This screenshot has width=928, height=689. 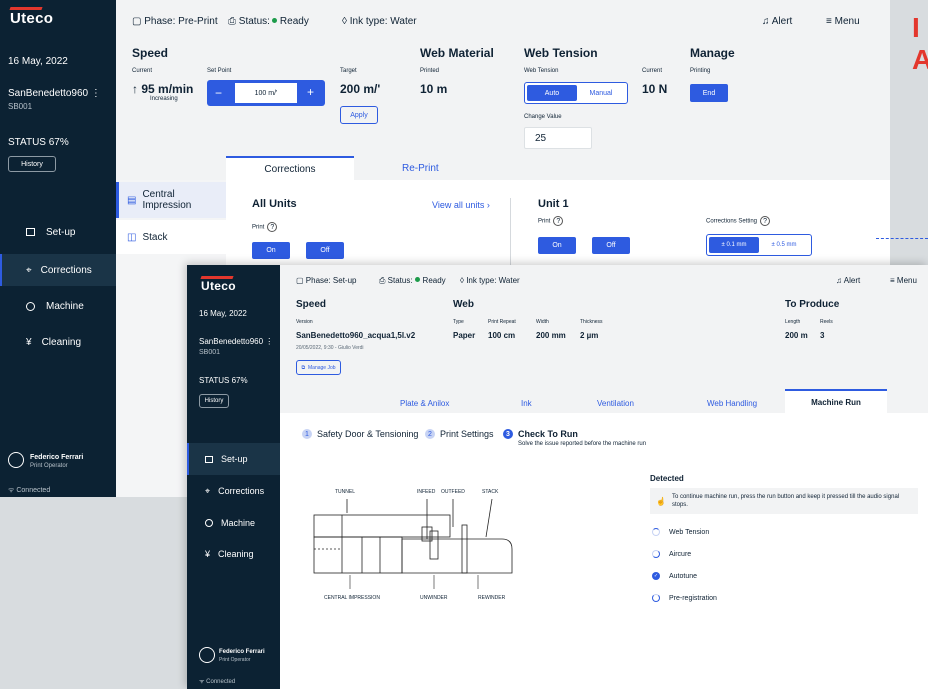 What do you see at coordinates (709, 93) in the screenshot?
I see `end-button: End` at bounding box center [709, 93].